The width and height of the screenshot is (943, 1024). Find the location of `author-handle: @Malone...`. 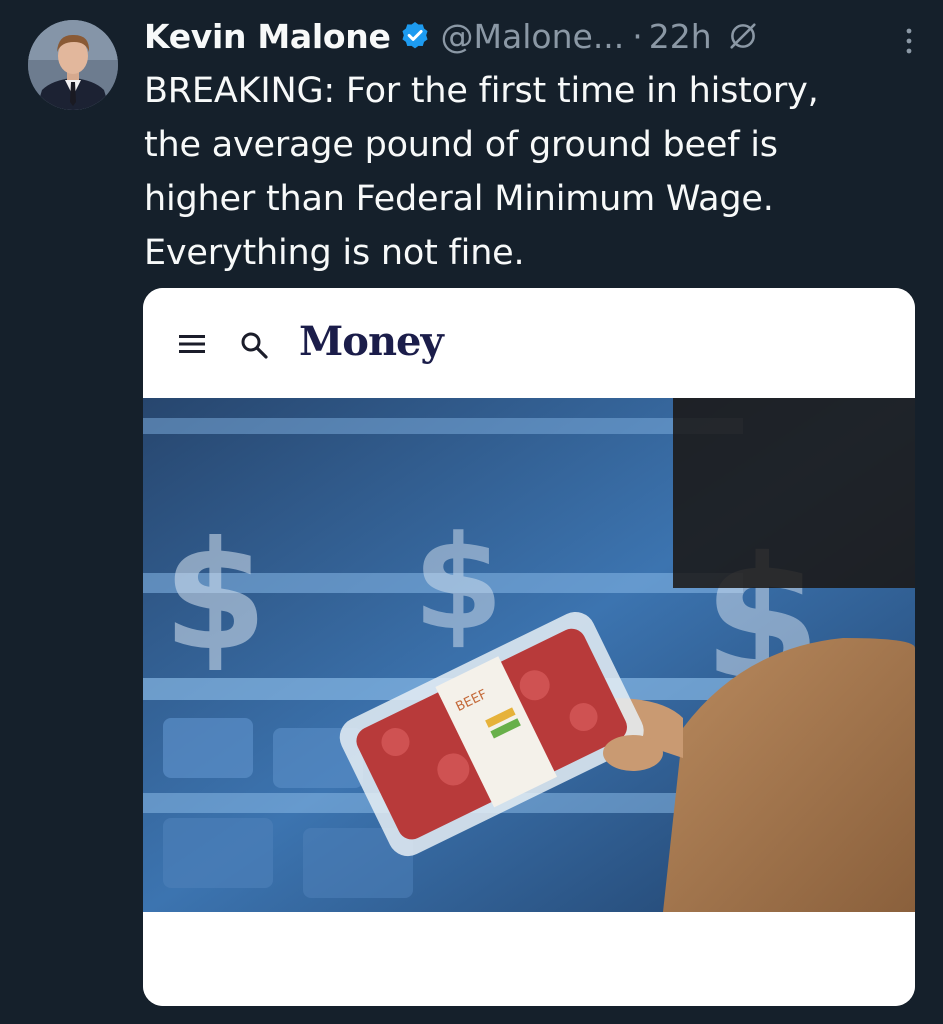

author-handle: @Malone... is located at coordinates (533, 36).